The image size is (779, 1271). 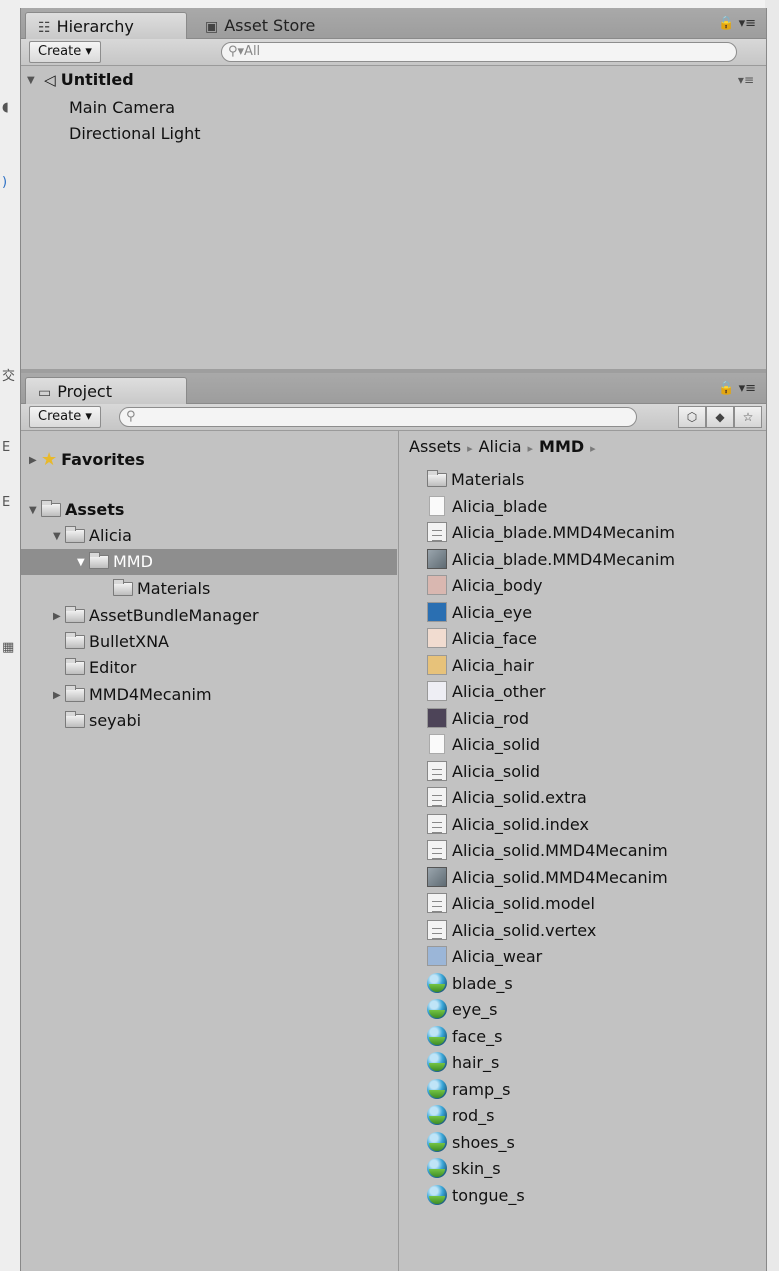 I want to click on tab-project: ▭ Project, so click(x=106, y=391).